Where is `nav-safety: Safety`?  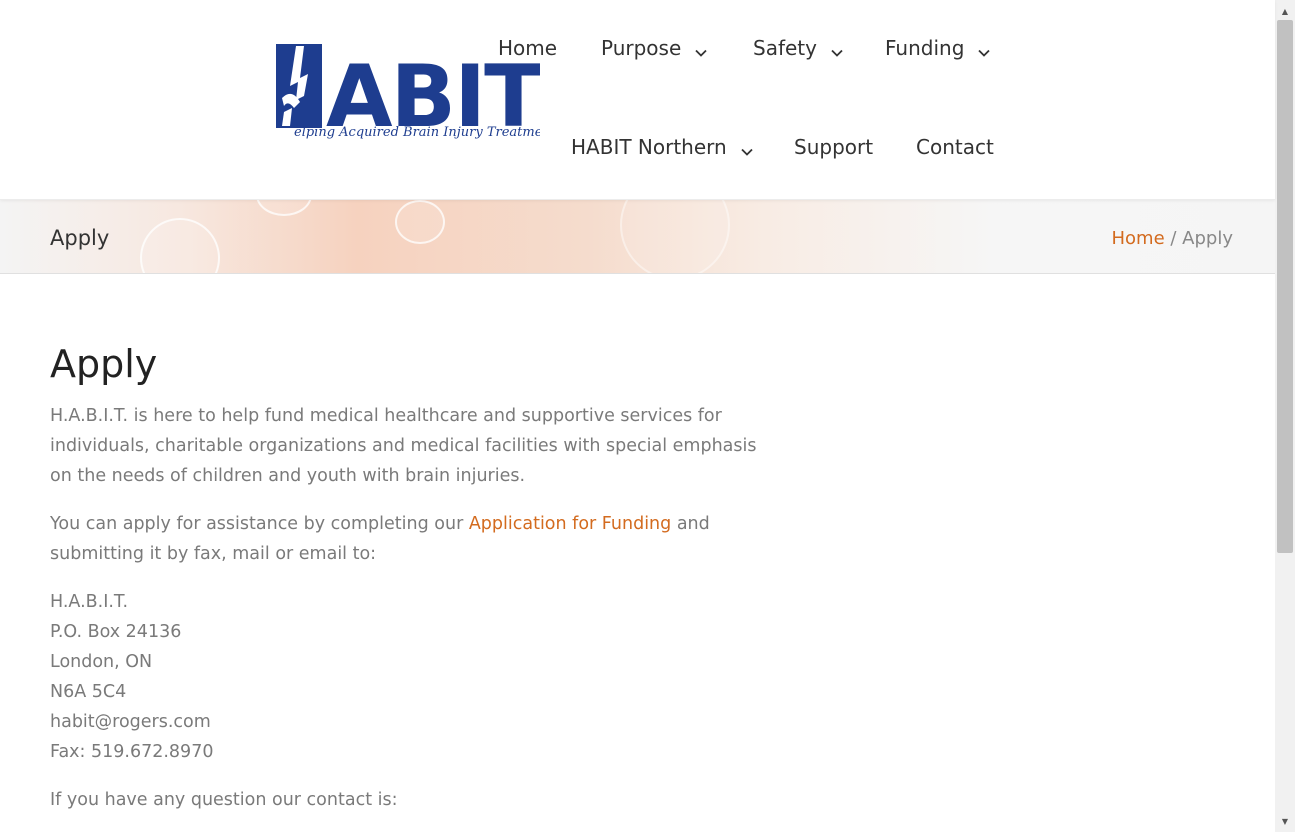 nav-safety: Safety is located at coordinates (798, 48).